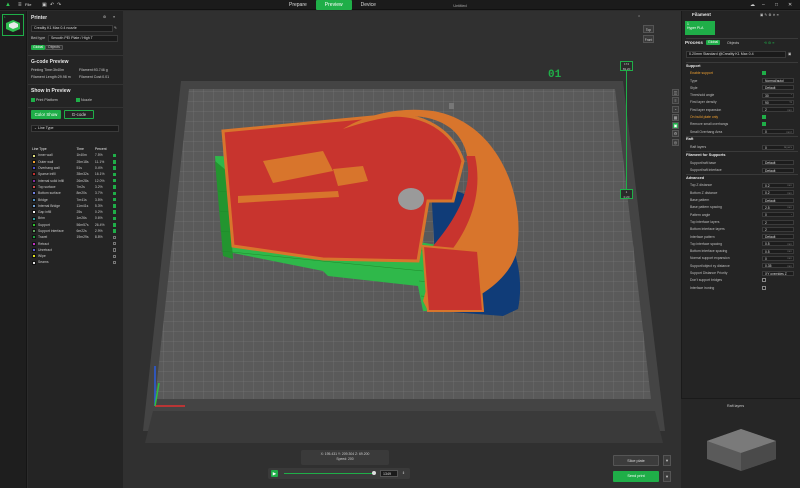  Describe the element at coordinates (368, 5) in the screenshot. I see `tab-device: Device` at that location.